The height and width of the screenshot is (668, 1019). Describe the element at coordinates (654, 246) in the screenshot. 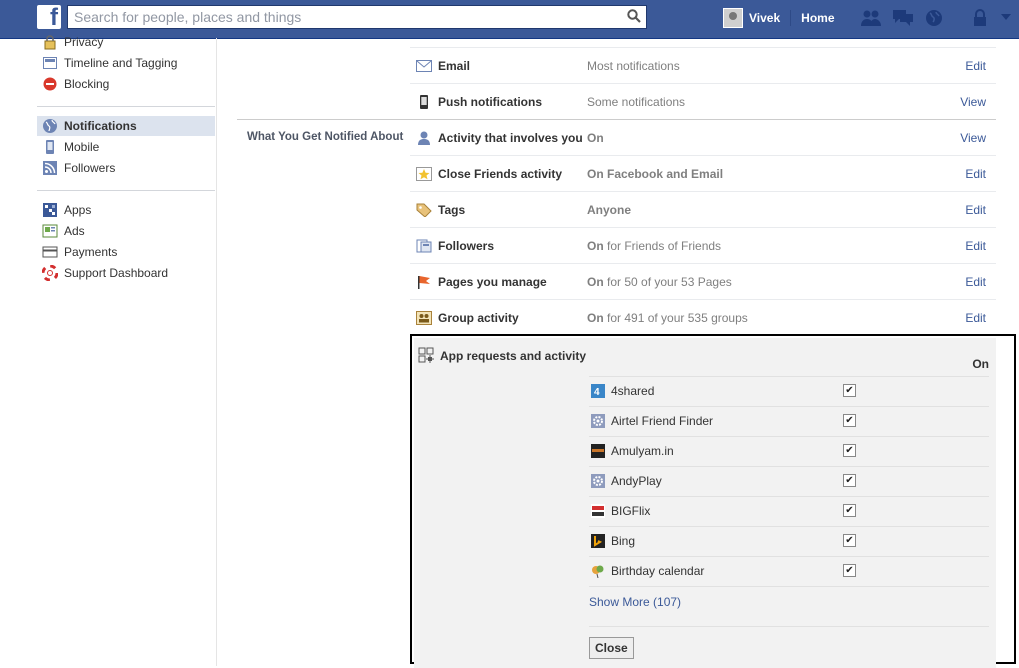

I see `setting-value: On for Friends of Friends` at that location.